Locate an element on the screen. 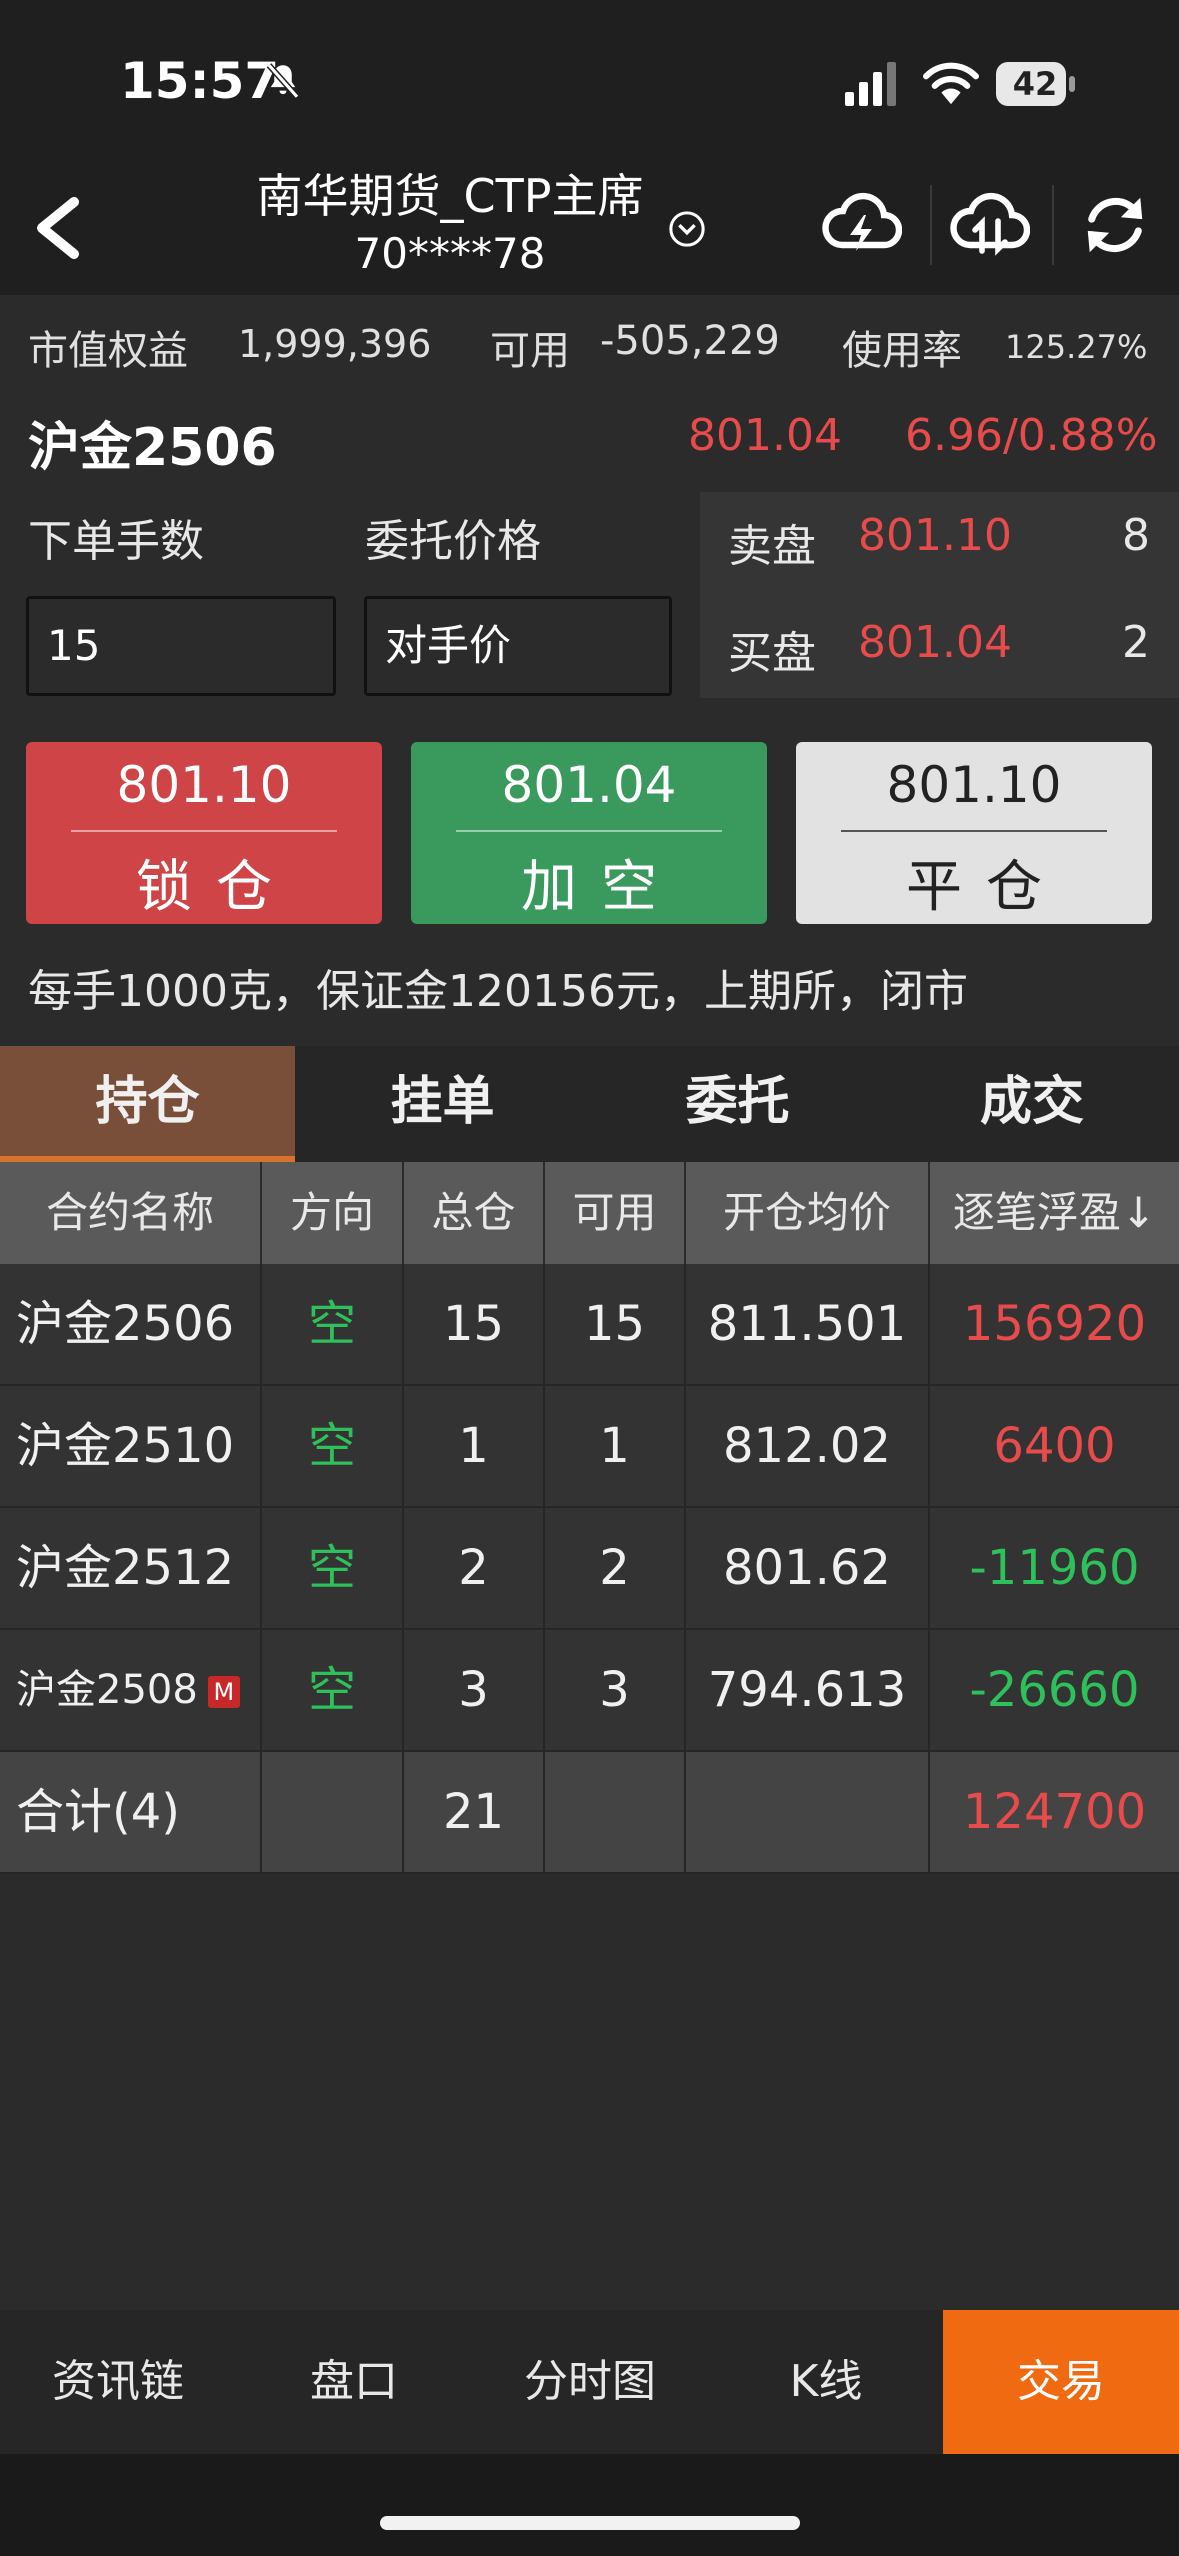 The image size is (1179, 2556). row-avg-price: 811.501 is located at coordinates (808, 1324).